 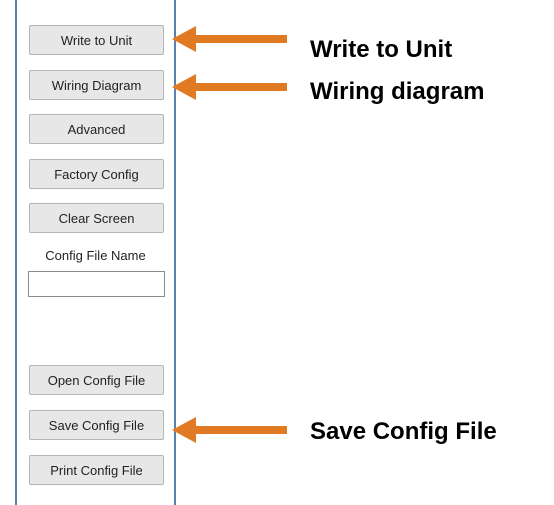 I want to click on config-file-name-input, so click(x=96, y=284).